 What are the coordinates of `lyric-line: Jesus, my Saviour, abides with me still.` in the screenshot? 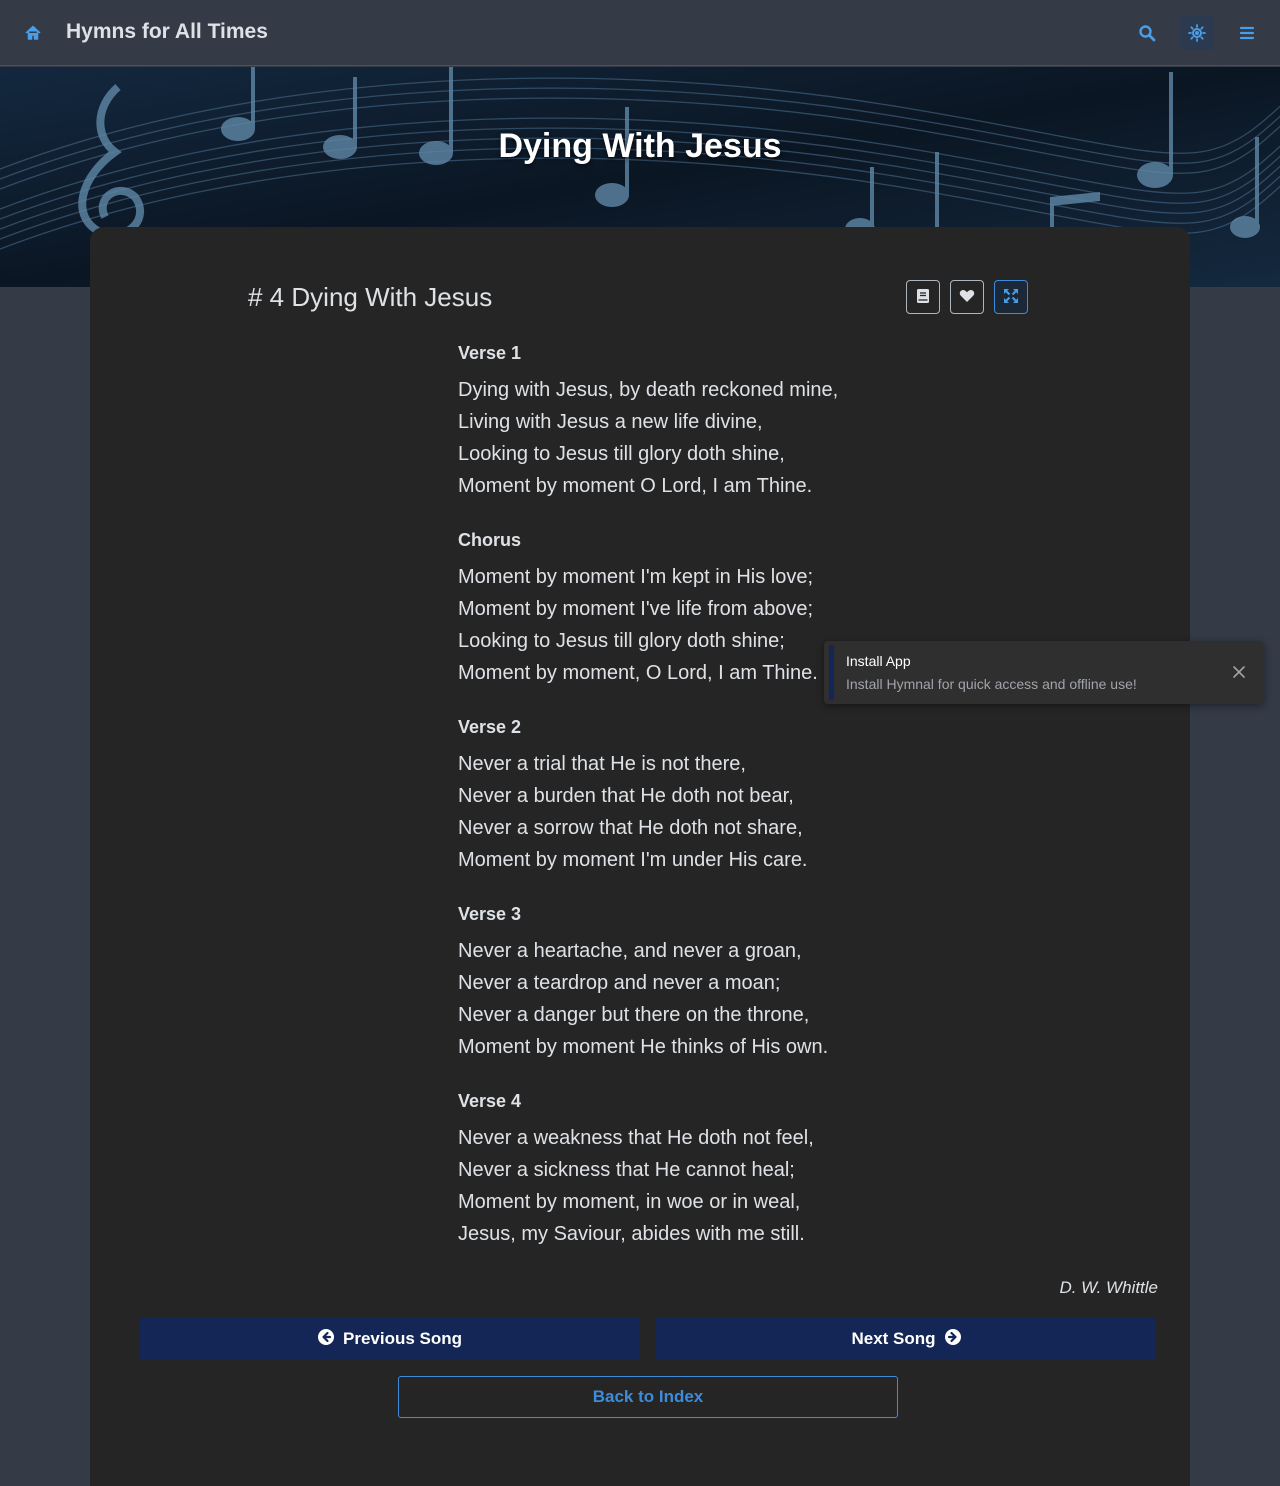 It's located at (631, 1234).